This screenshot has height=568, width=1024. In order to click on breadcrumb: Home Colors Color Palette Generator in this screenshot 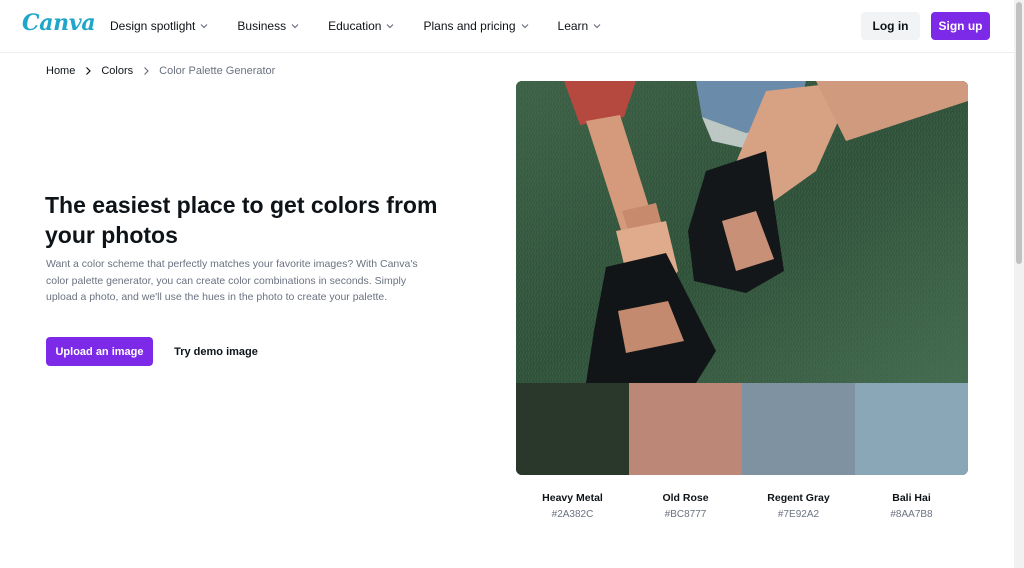, I will do `click(160, 71)`.